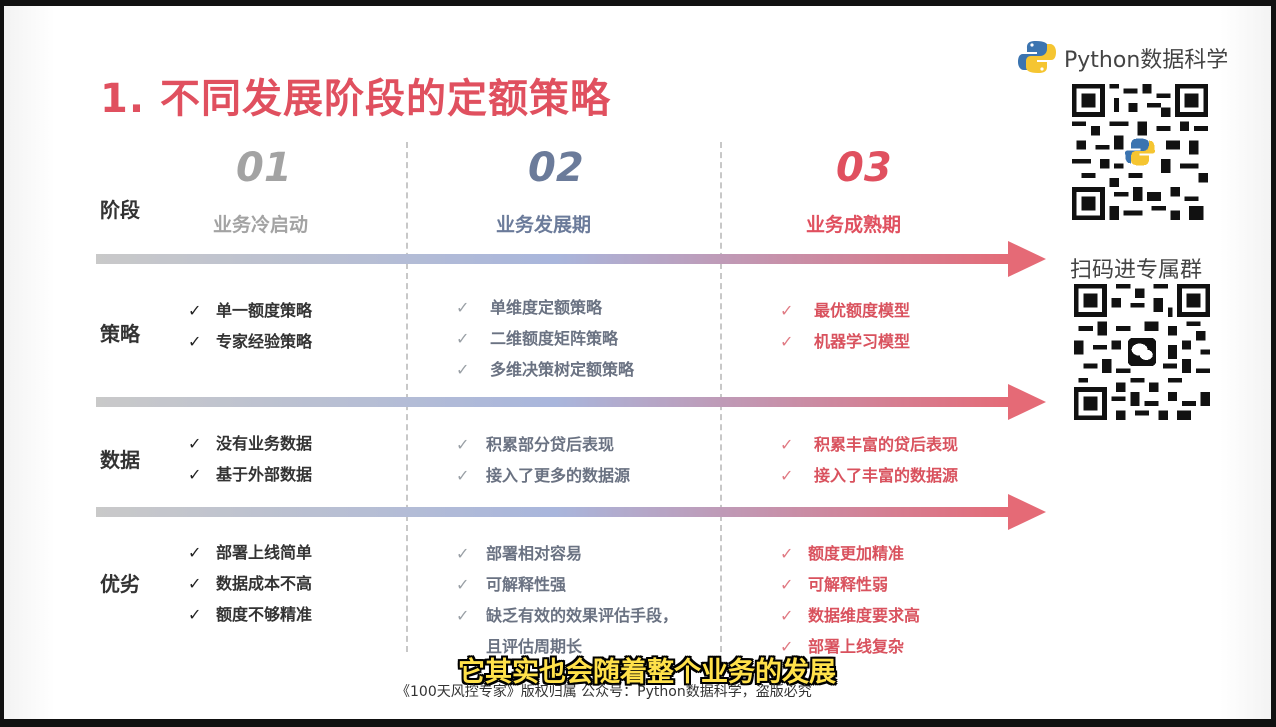 The image size is (1276, 727). Describe the element at coordinates (850, 615) in the screenshot. I see `list-item: ✓ 数据维度要求高` at that location.